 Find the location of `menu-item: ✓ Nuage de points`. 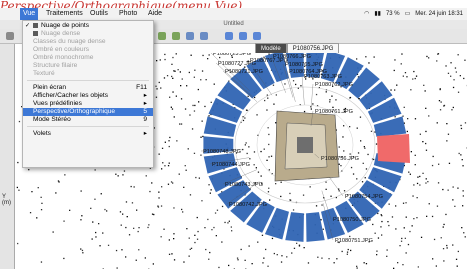

menu-item: ✓ Nuage de points is located at coordinates (88, 26).